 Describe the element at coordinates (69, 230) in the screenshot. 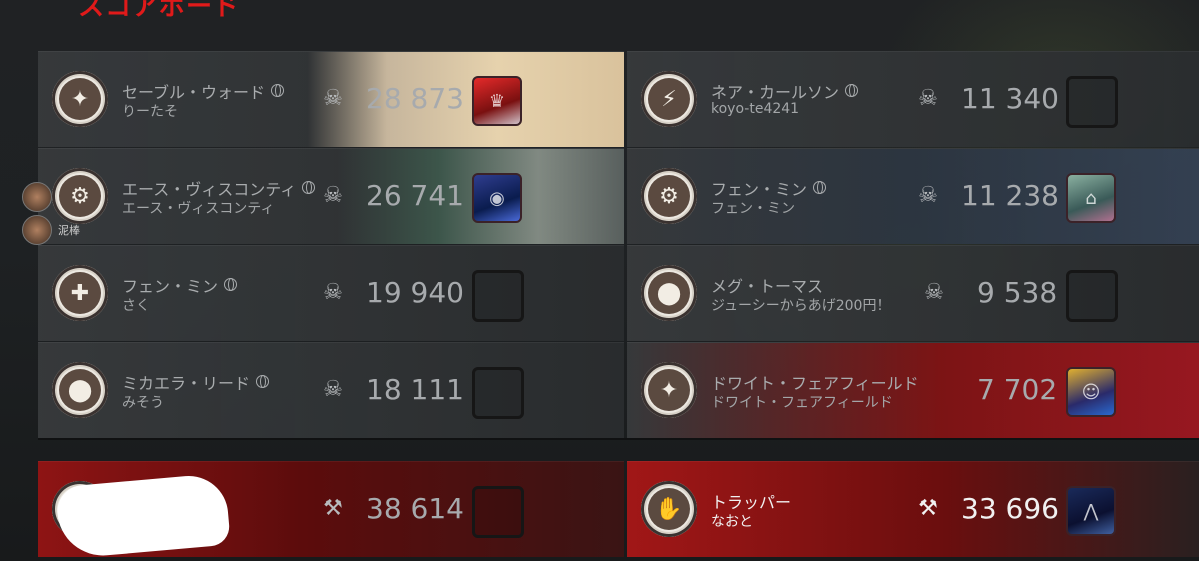

I see `friend-label: 泥棒` at that location.